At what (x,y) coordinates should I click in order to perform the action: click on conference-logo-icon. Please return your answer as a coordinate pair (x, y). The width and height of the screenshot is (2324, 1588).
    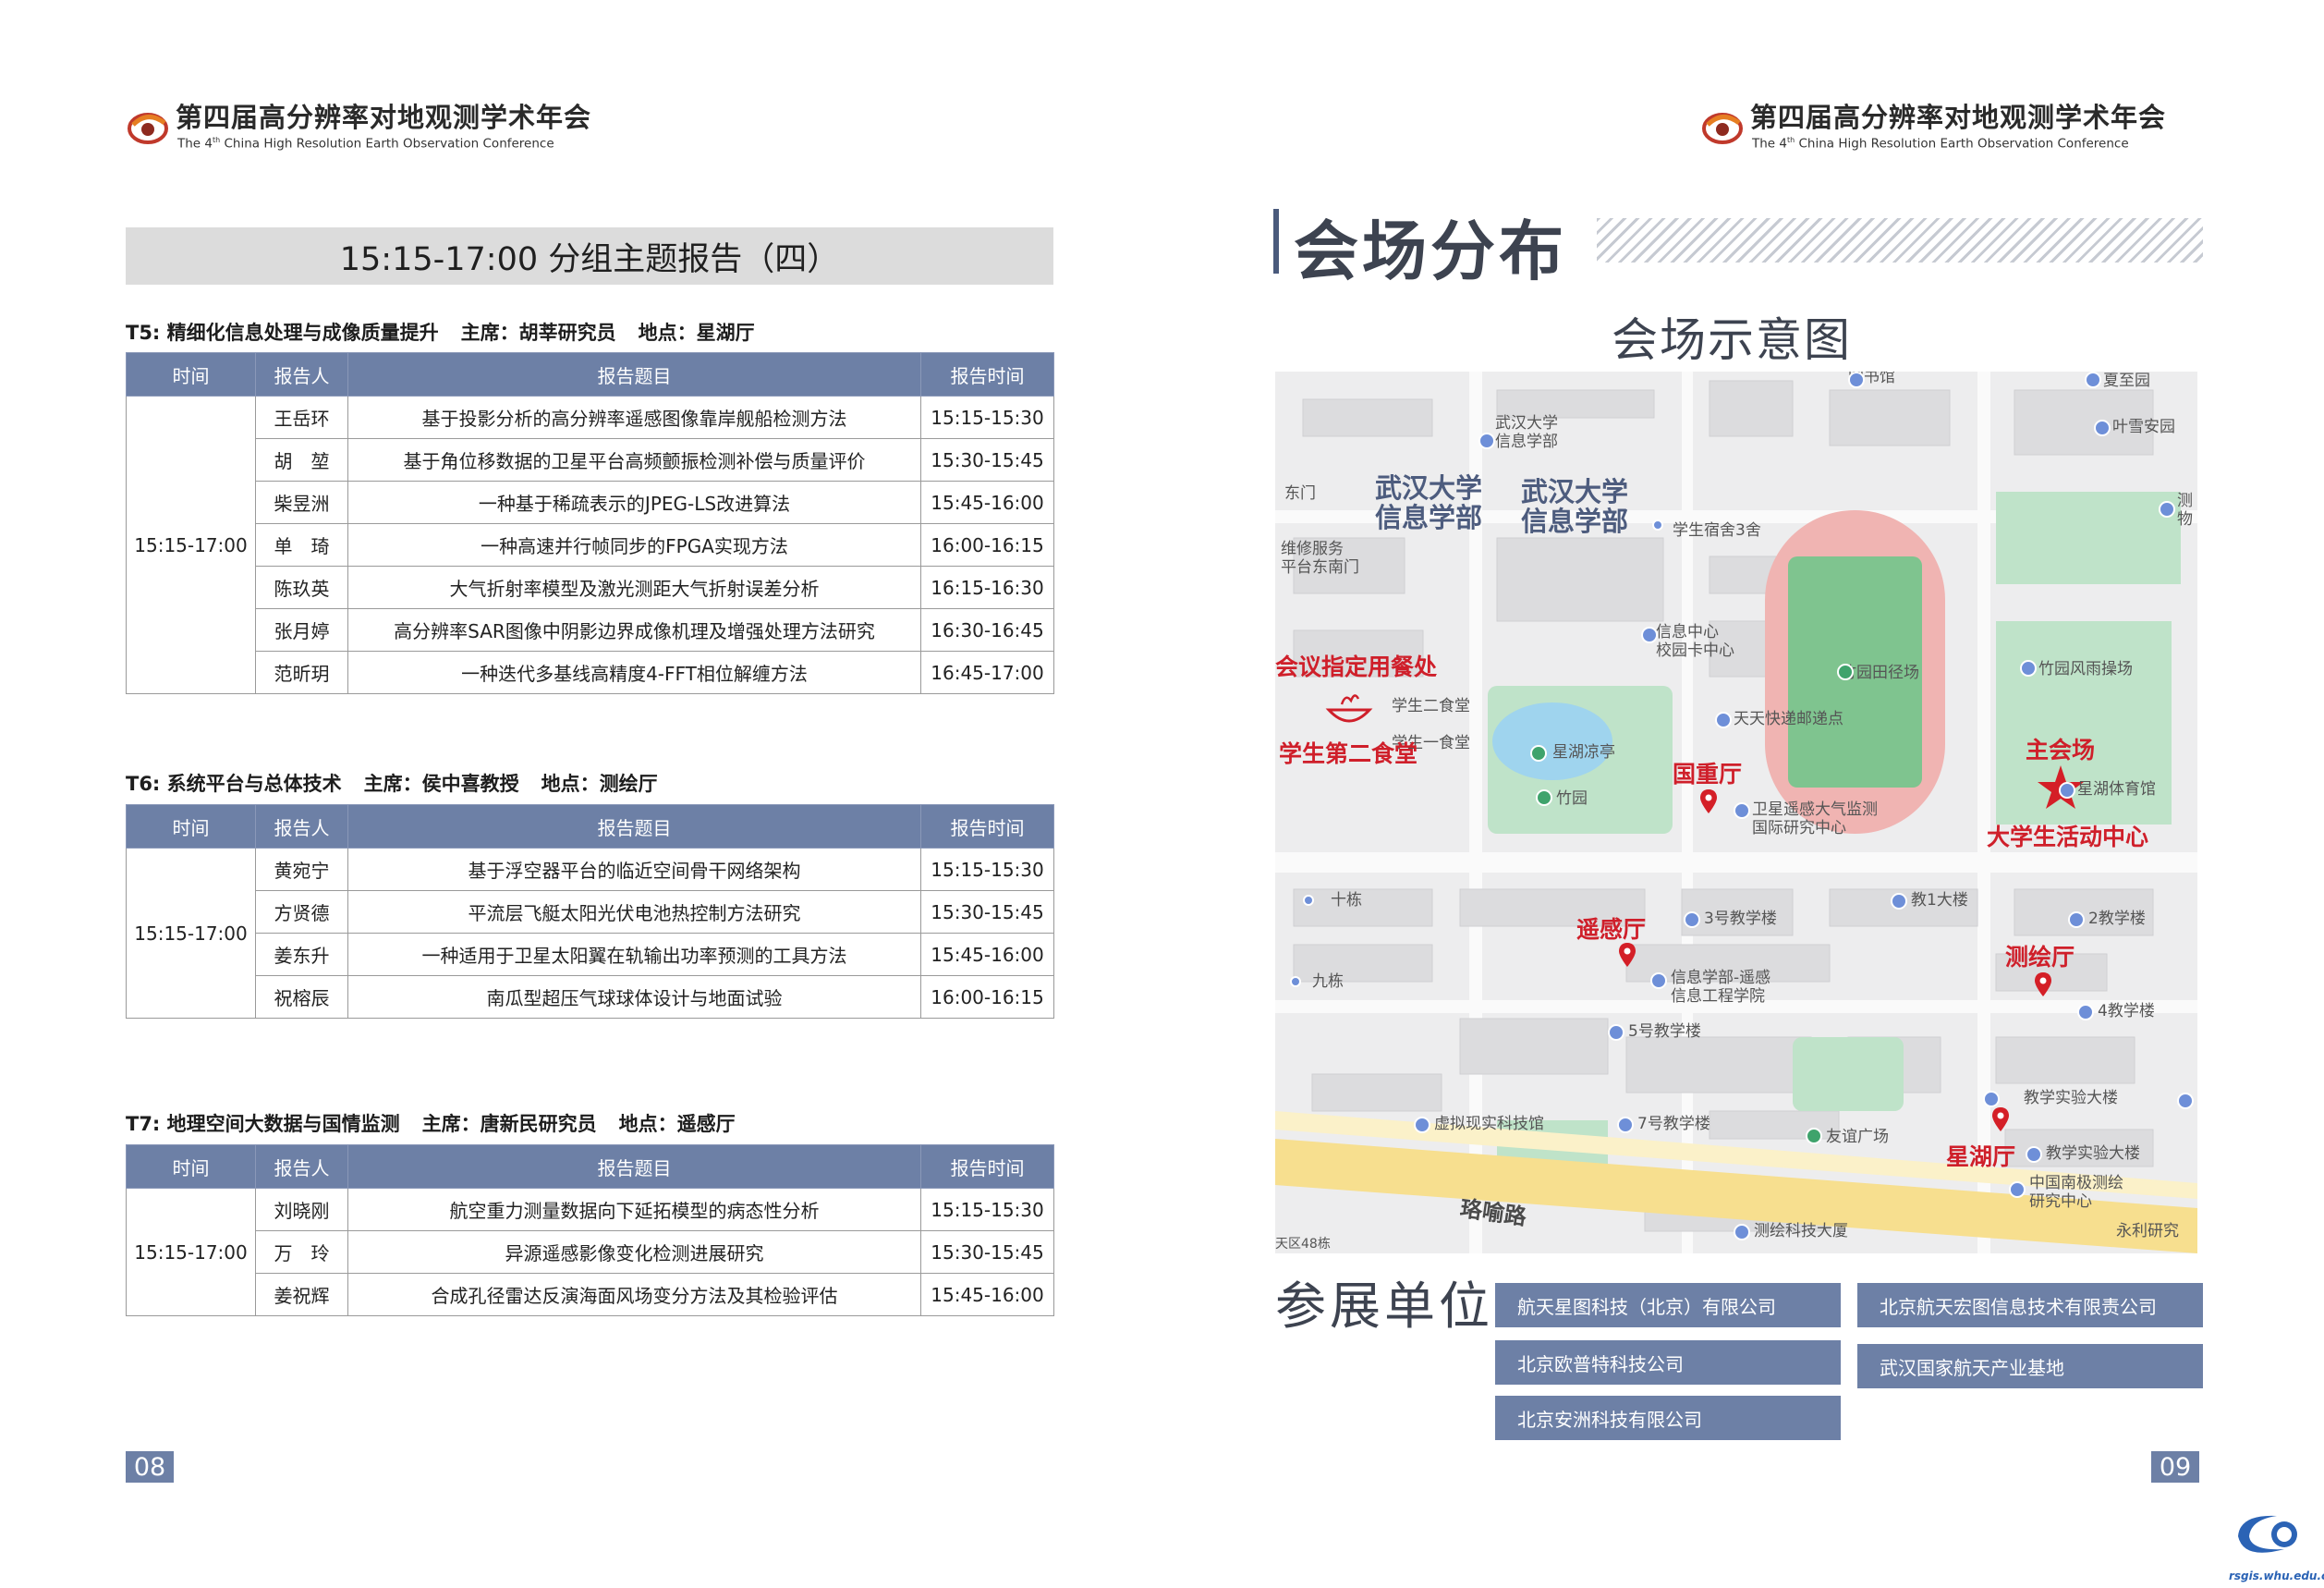
    Looking at the image, I should click on (148, 128).